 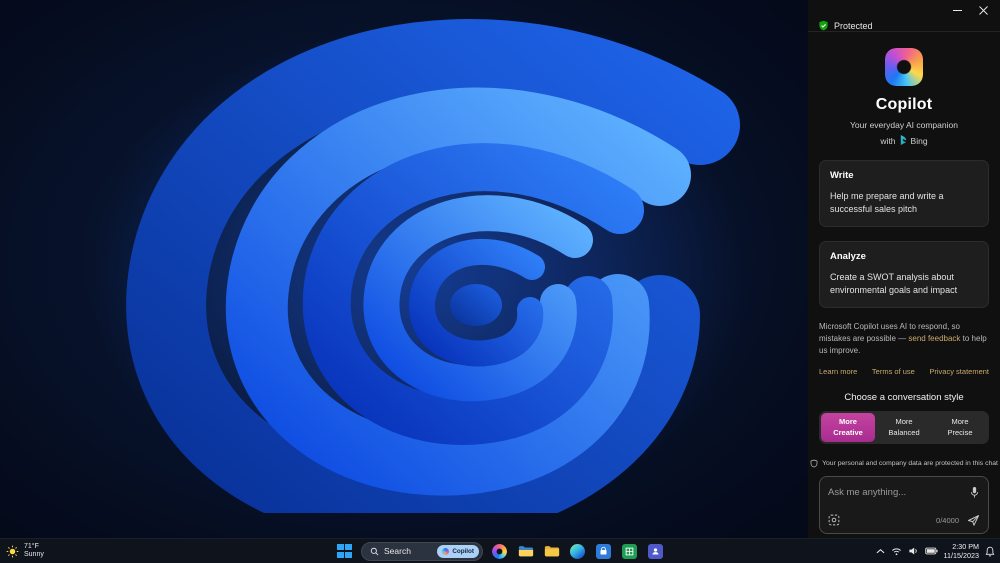 I want to click on taskbar-clock: 2:30 PM 11/15/2023, so click(x=961, y=551).